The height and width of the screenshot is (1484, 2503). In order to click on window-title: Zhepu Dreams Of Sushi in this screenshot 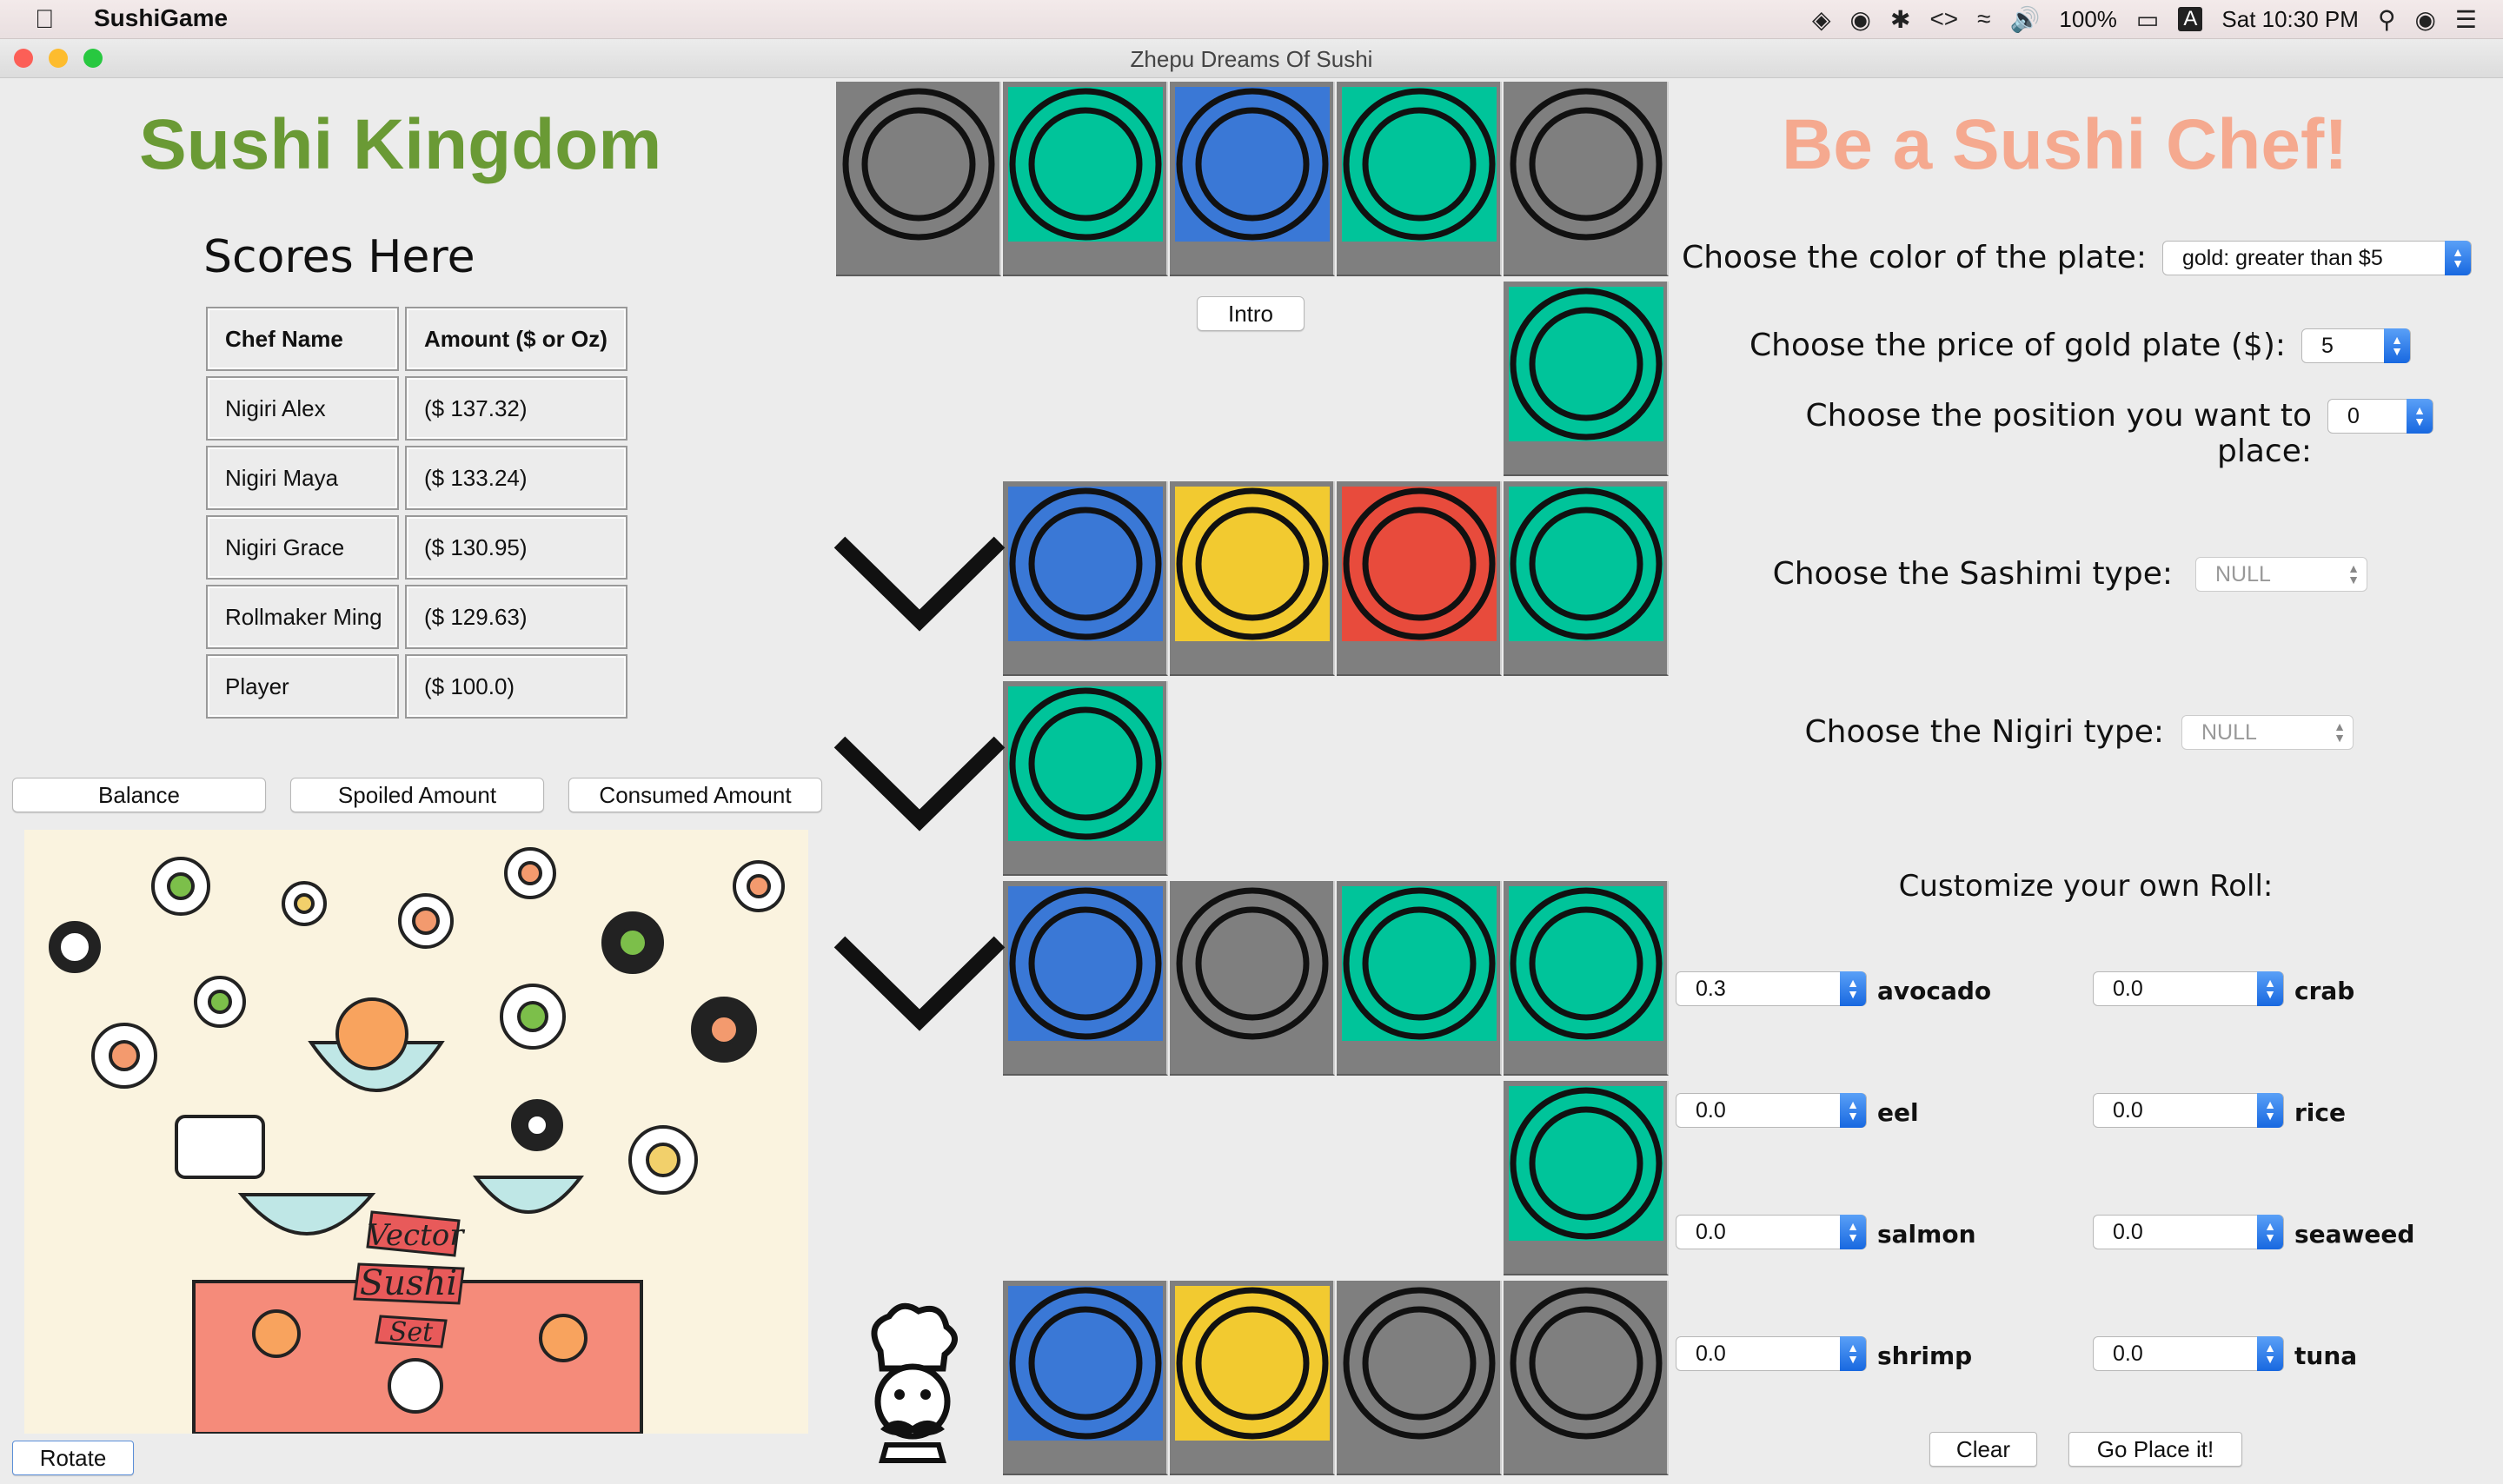, I will do `click(1251, 59)`.